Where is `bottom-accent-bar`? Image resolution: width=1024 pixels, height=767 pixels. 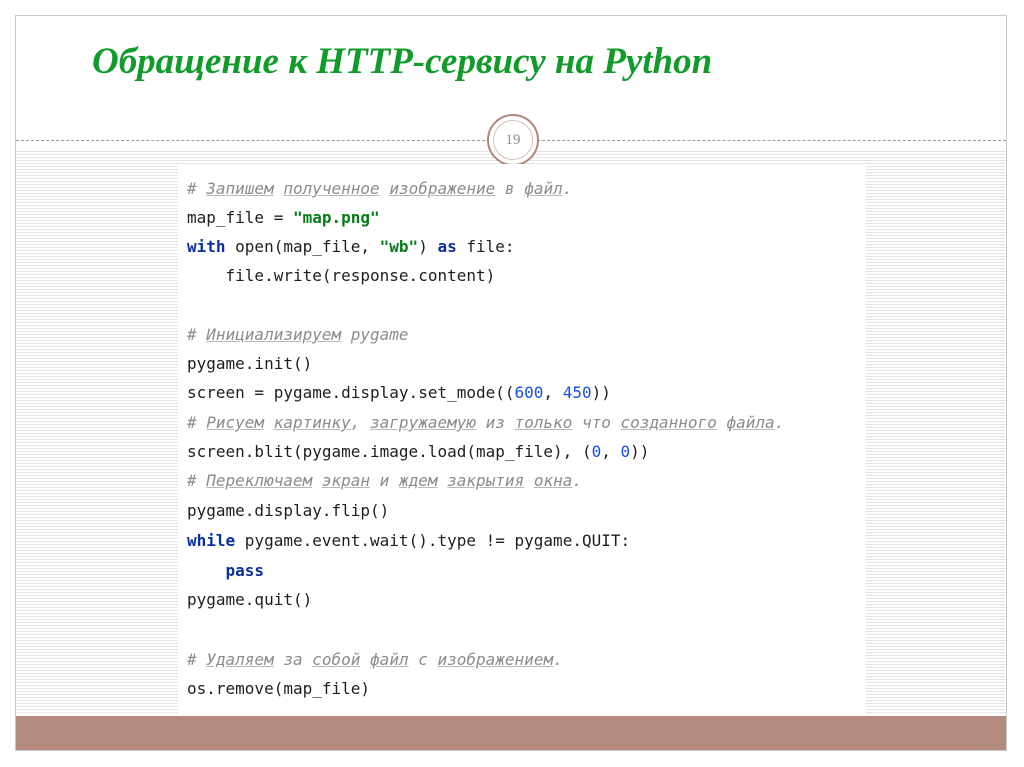
bottom-accent-bar is located at coordinates (511, 733).